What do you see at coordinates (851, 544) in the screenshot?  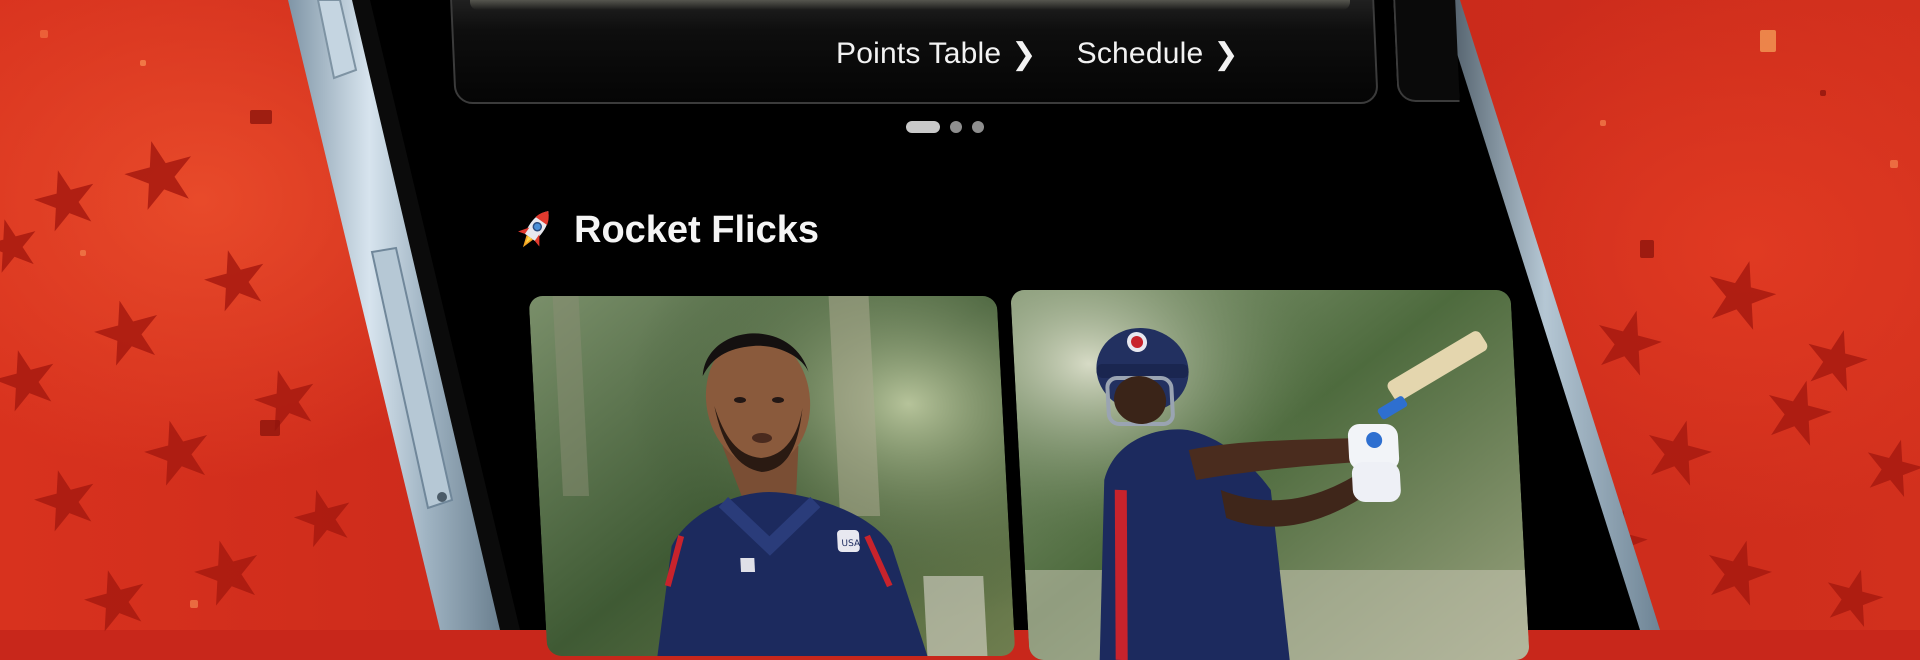 I see `jersey-logo-text: USA` at bounding box center [851, 544].